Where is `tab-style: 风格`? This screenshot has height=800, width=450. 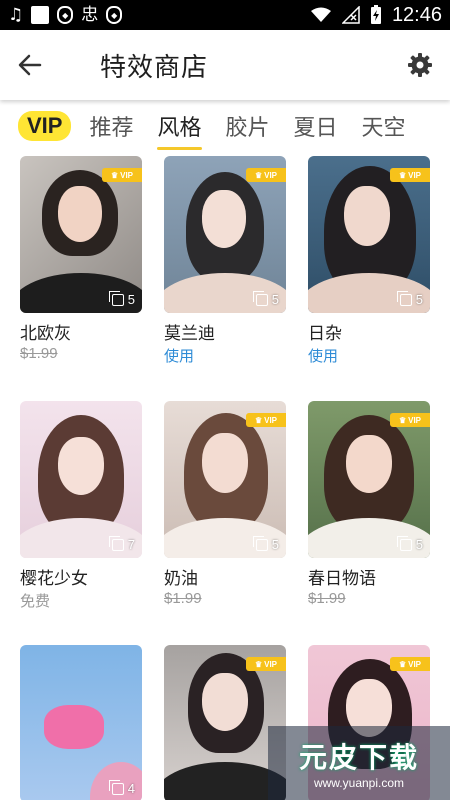 tab-style: 风格 is located at coordinates (179, 130).